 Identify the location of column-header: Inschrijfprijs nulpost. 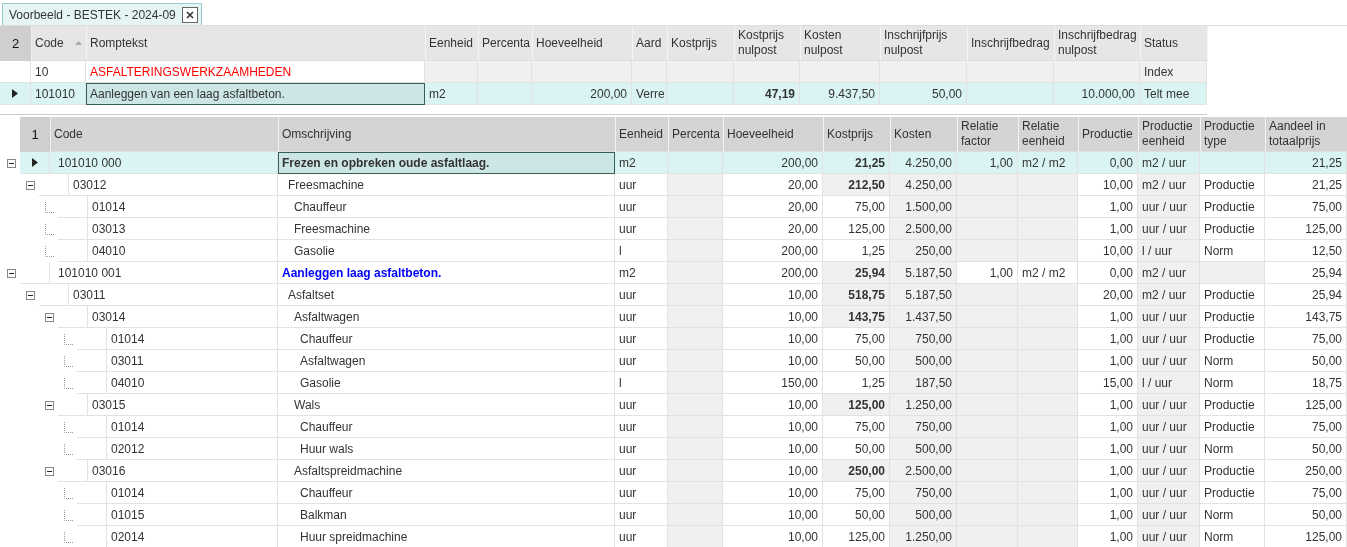
(924, 43).